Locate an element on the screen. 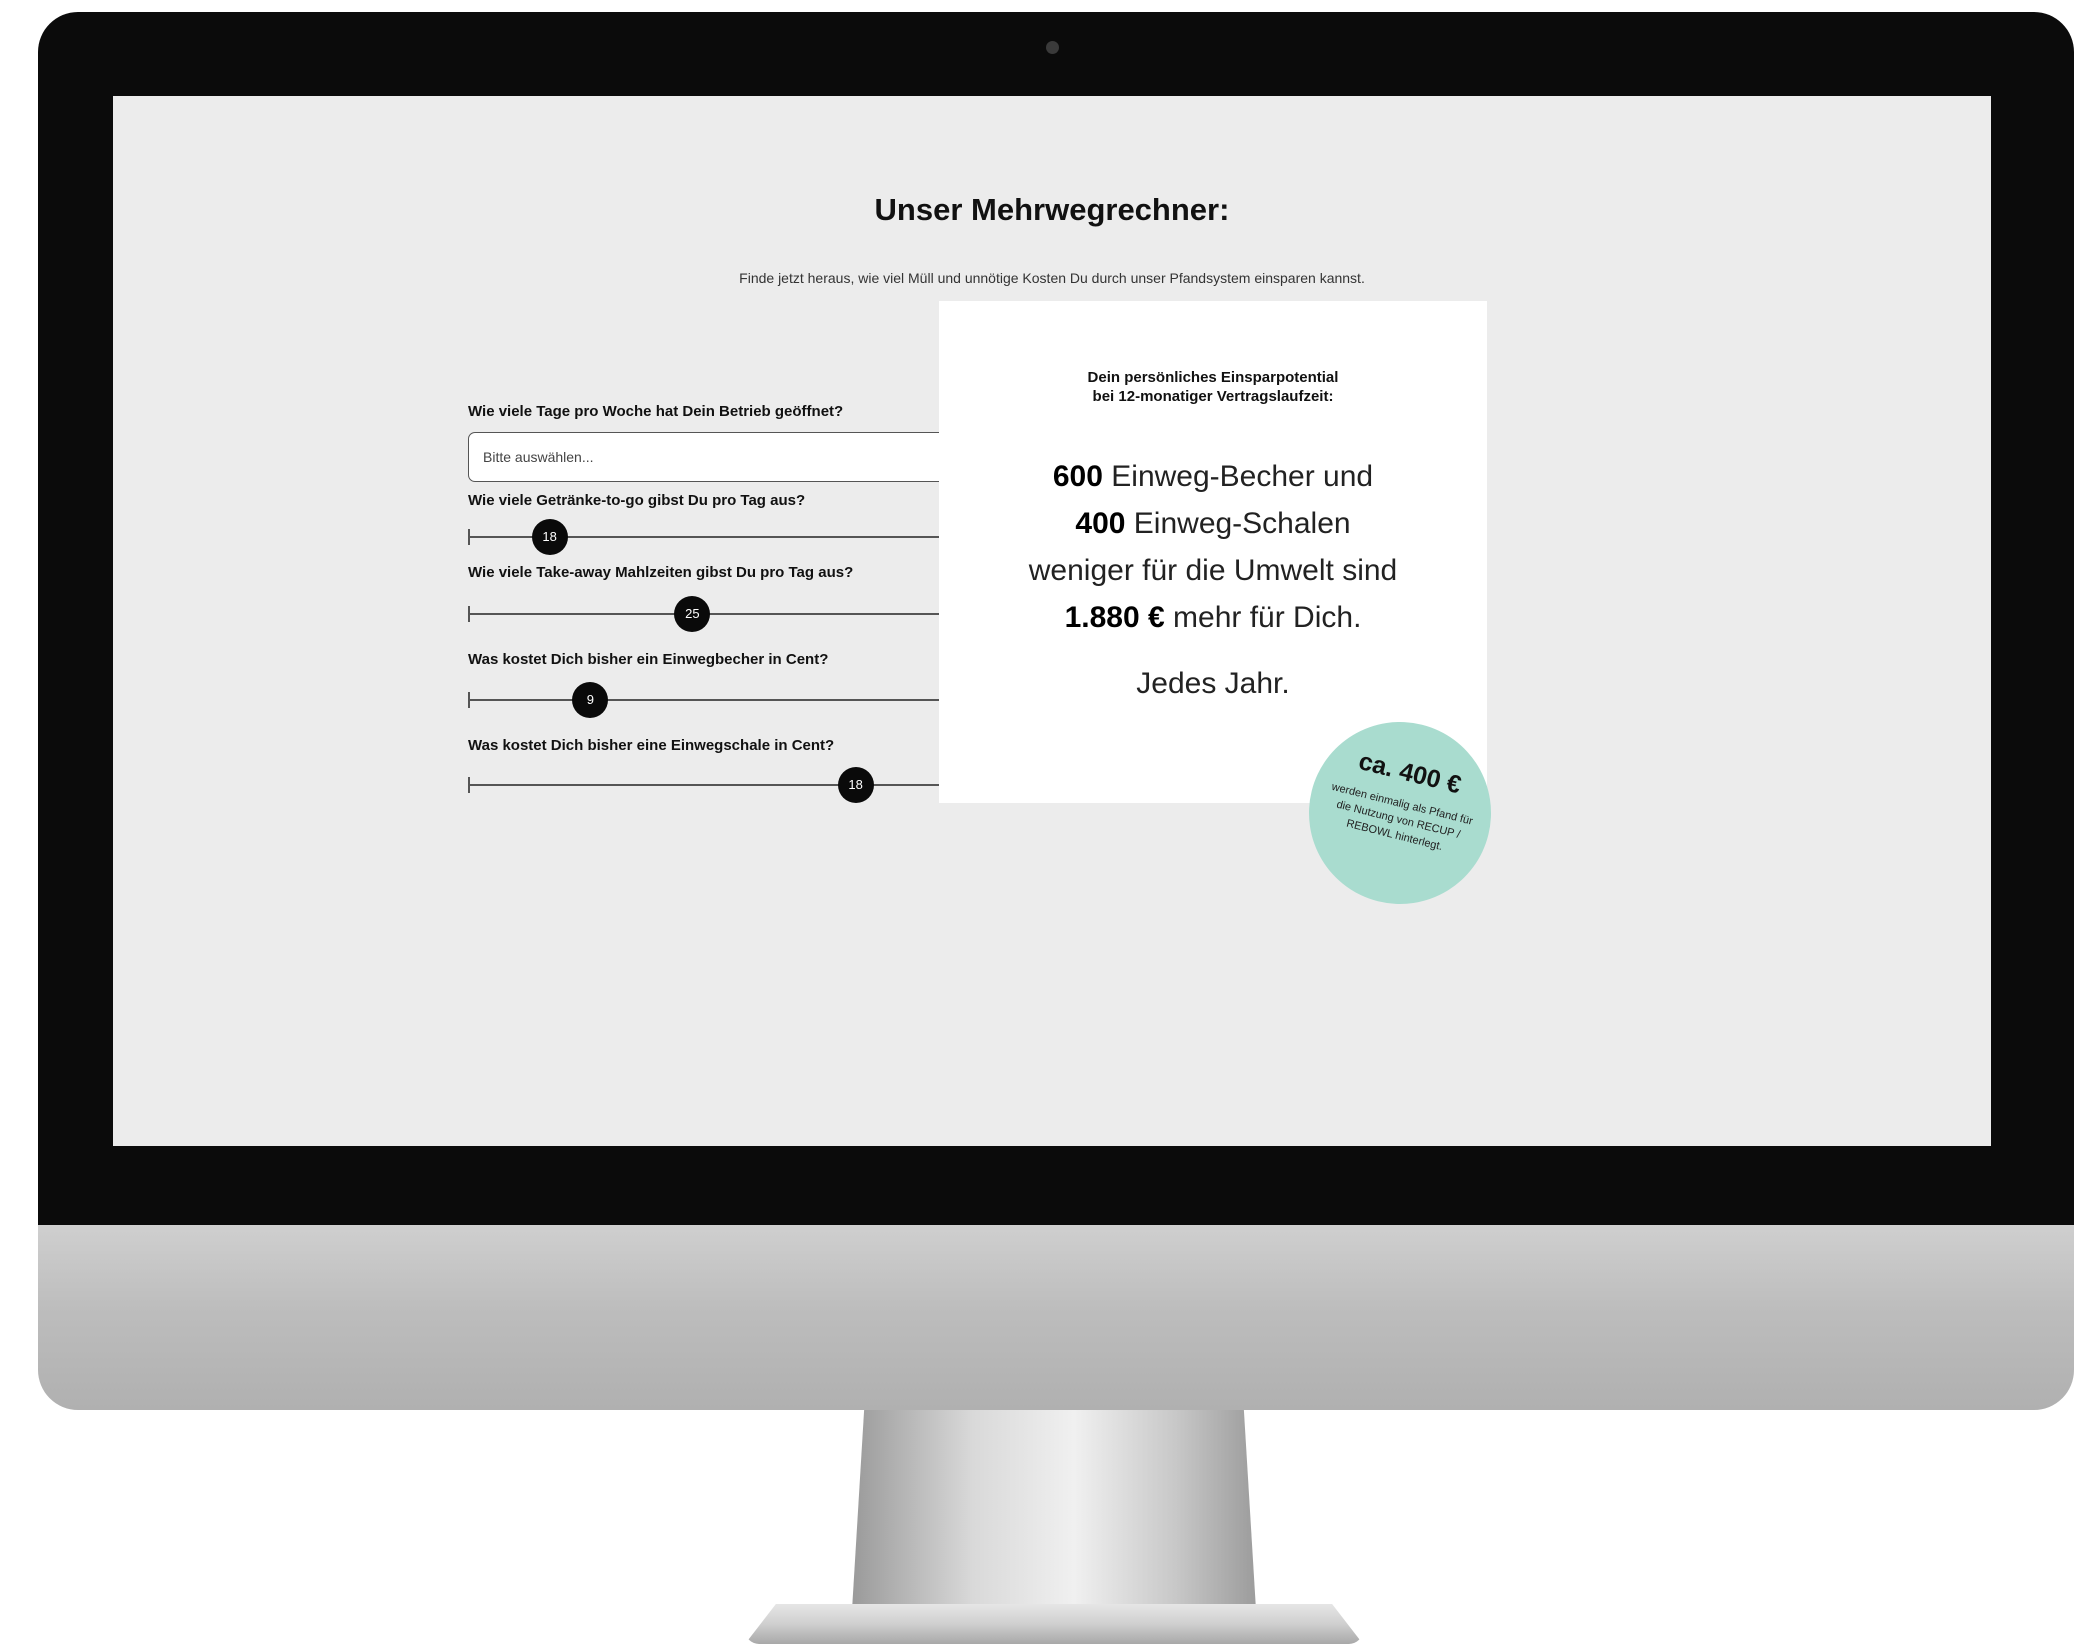 The width and height of the screenshot is (2089, 1648). savings-intro-line2: bei 12-monatiger Vertragslaufzeit: is located at coordinates (1213, 396).